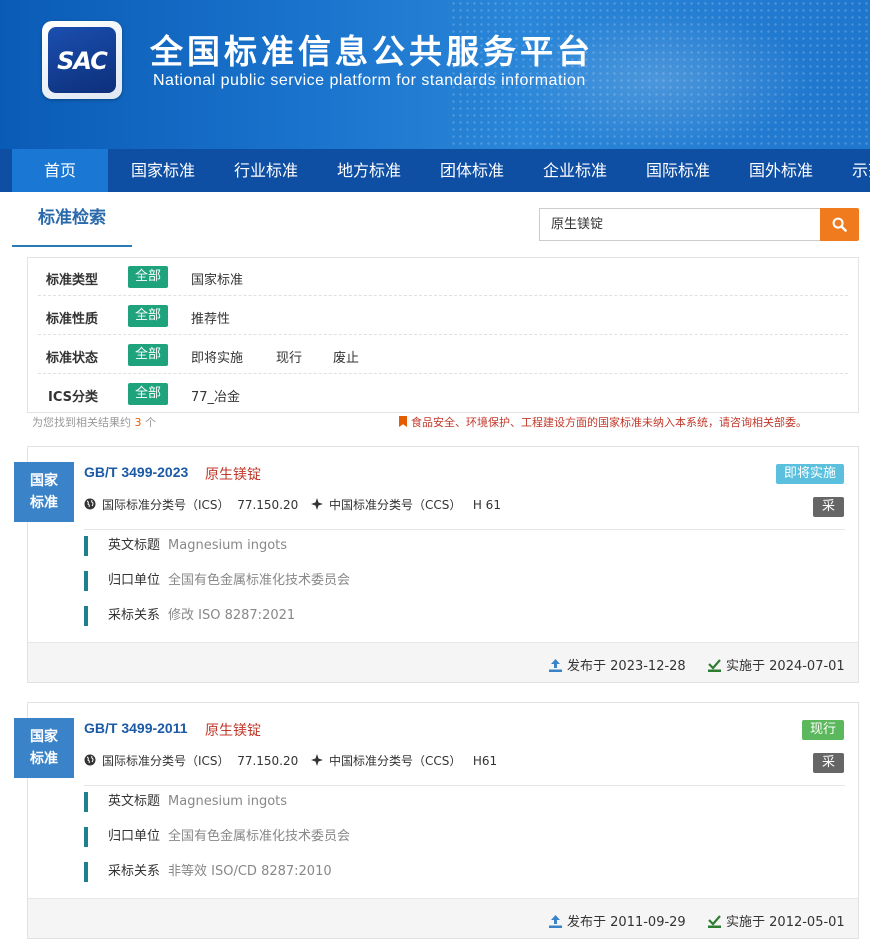 The image size is (870, 947). What do you see at coordinates (72, 280) in the screenshot?
I see `filter-label: 标准类型` at bounding box center [72, 280].